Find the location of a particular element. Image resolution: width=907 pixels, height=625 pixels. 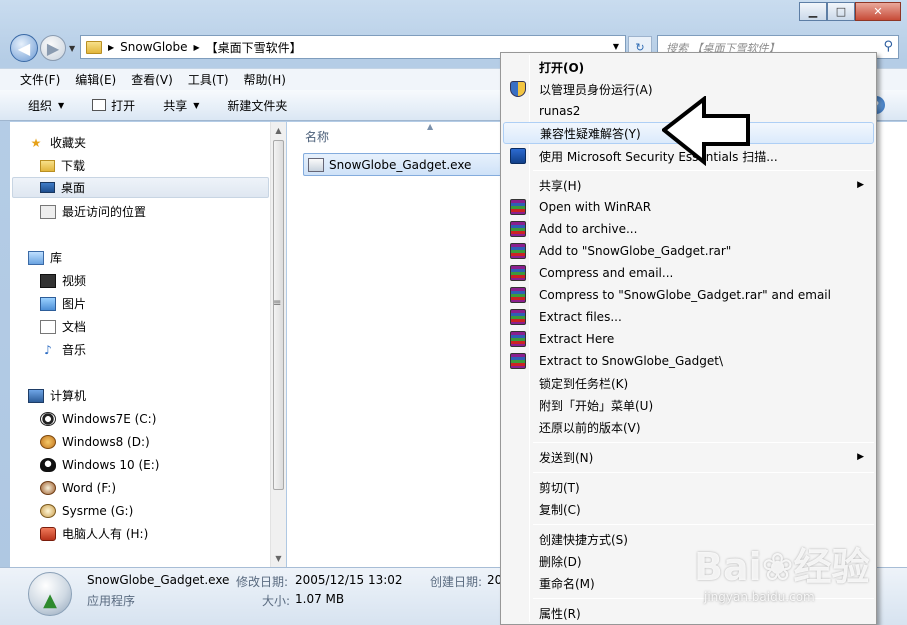

menu-create-shortcut: 创建快捷方式(S) is located at coordinates (688, 539).